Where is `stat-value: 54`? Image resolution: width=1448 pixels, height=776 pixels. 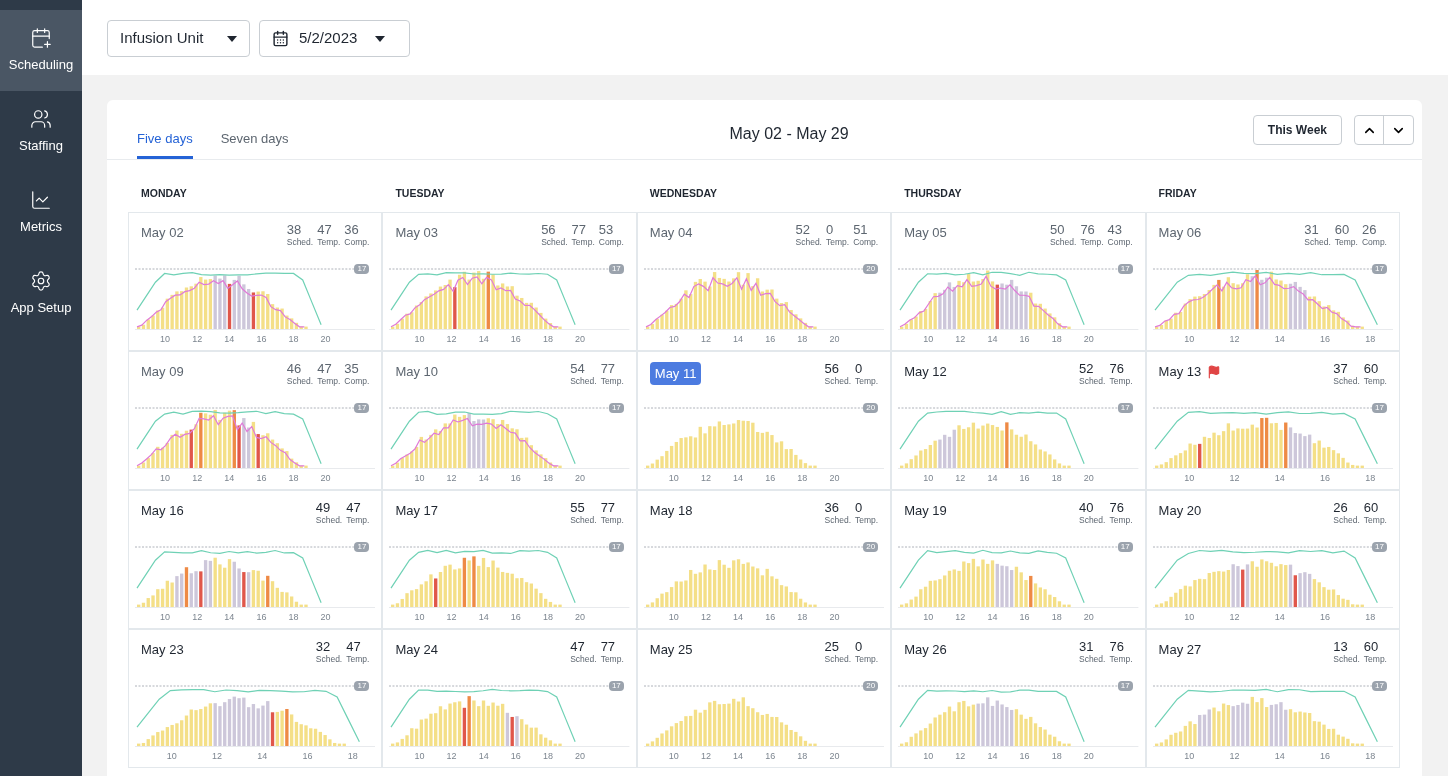
stat-value: 54 is located at coordinates (577, 368).